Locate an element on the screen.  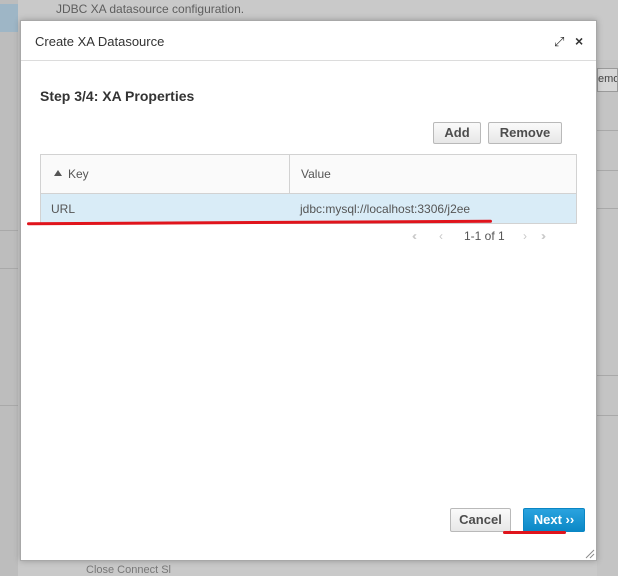
table-header-row: Key Value is located at coordinates (308, 174).